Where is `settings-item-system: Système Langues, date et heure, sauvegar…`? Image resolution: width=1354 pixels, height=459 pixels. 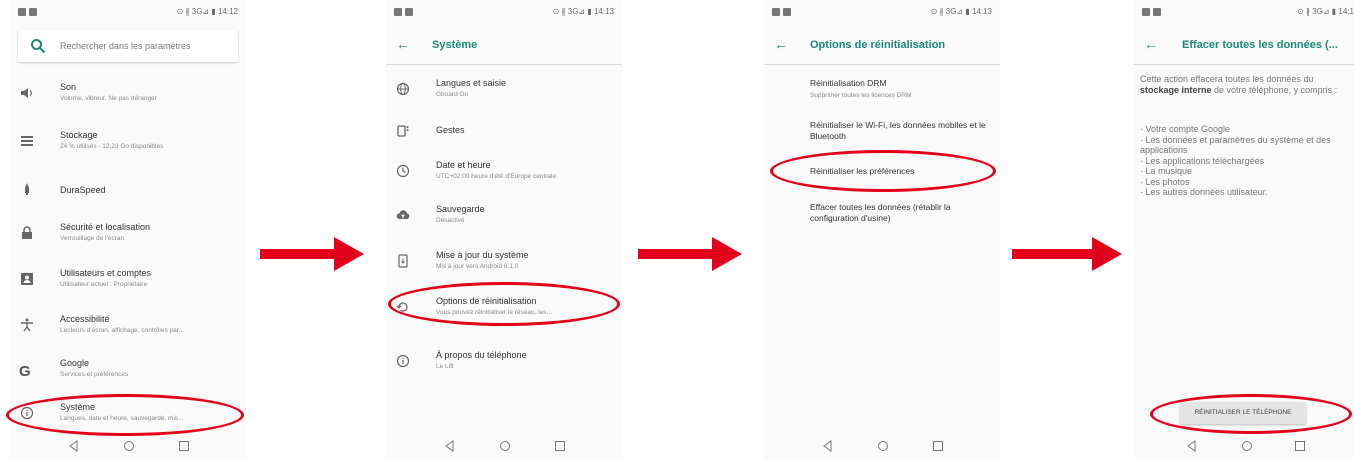 settings-item-system: Système Langues, date et heure, sauvegar… is located at coordinates (128, 418).